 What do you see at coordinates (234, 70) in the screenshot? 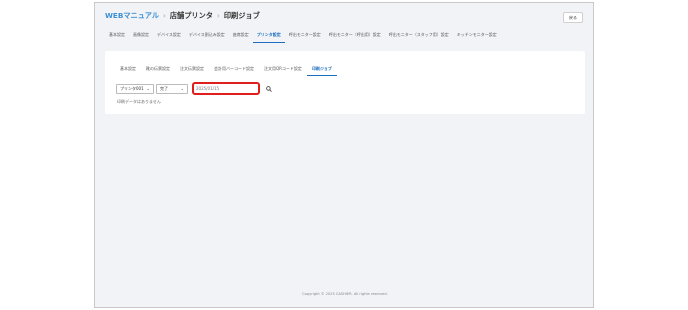
I see `subtab-payment-barcode: 会計用バーコード設定` at bounding box center [234, 70].